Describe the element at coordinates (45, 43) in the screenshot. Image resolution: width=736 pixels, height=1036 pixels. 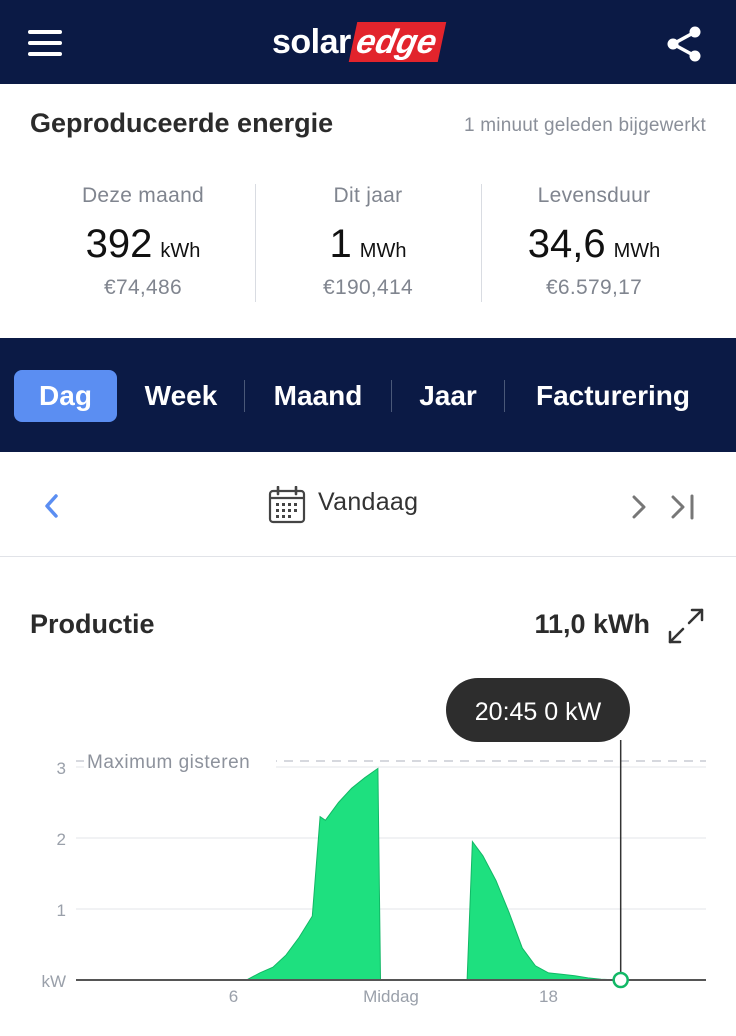
I see `hamburger-menu-icon` at that location.